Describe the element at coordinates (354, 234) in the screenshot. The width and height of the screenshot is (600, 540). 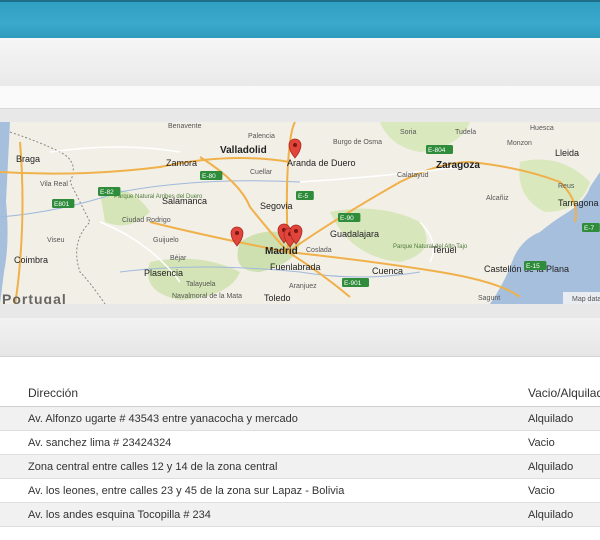
I see `city-label: Guadalajara` at that location.